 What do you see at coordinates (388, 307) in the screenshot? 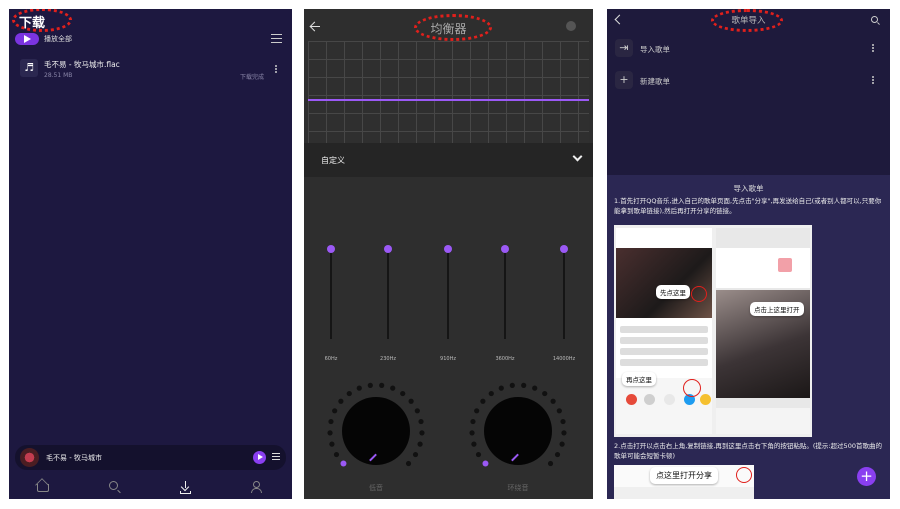
I see `band-slider-230hz: 230Hz` at bounding box center [388, 307].